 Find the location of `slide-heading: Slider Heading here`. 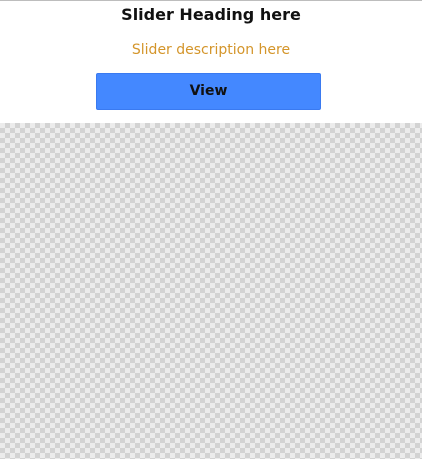

slide-heading: Slider Heading here is located at coordinates (211, 14).